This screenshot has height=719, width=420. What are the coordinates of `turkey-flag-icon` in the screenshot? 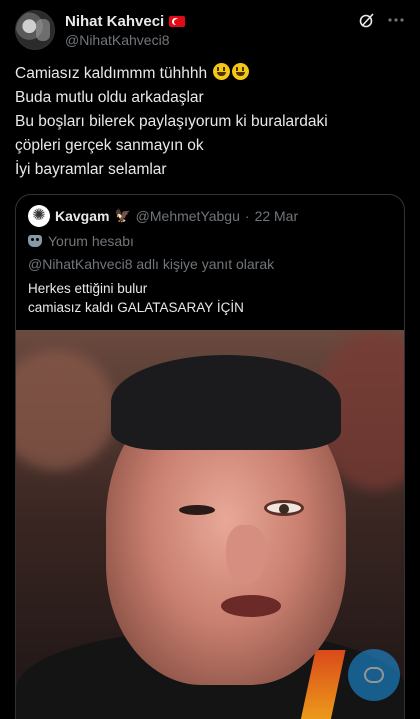 It's located at (177, 21).